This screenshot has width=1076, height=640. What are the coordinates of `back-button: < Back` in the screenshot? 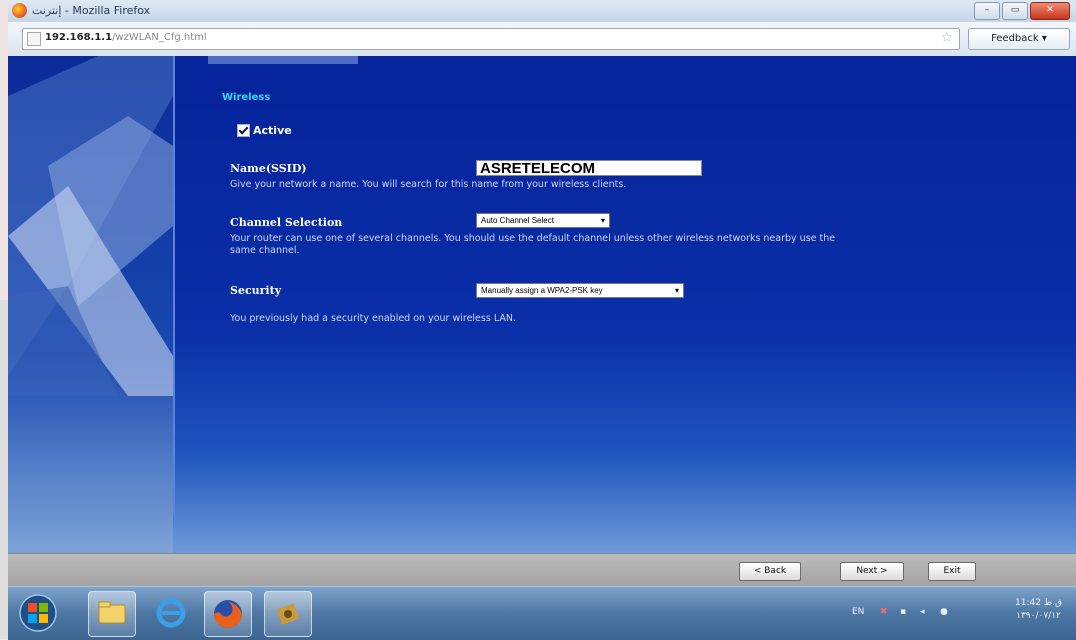 It's located at (770, 571).